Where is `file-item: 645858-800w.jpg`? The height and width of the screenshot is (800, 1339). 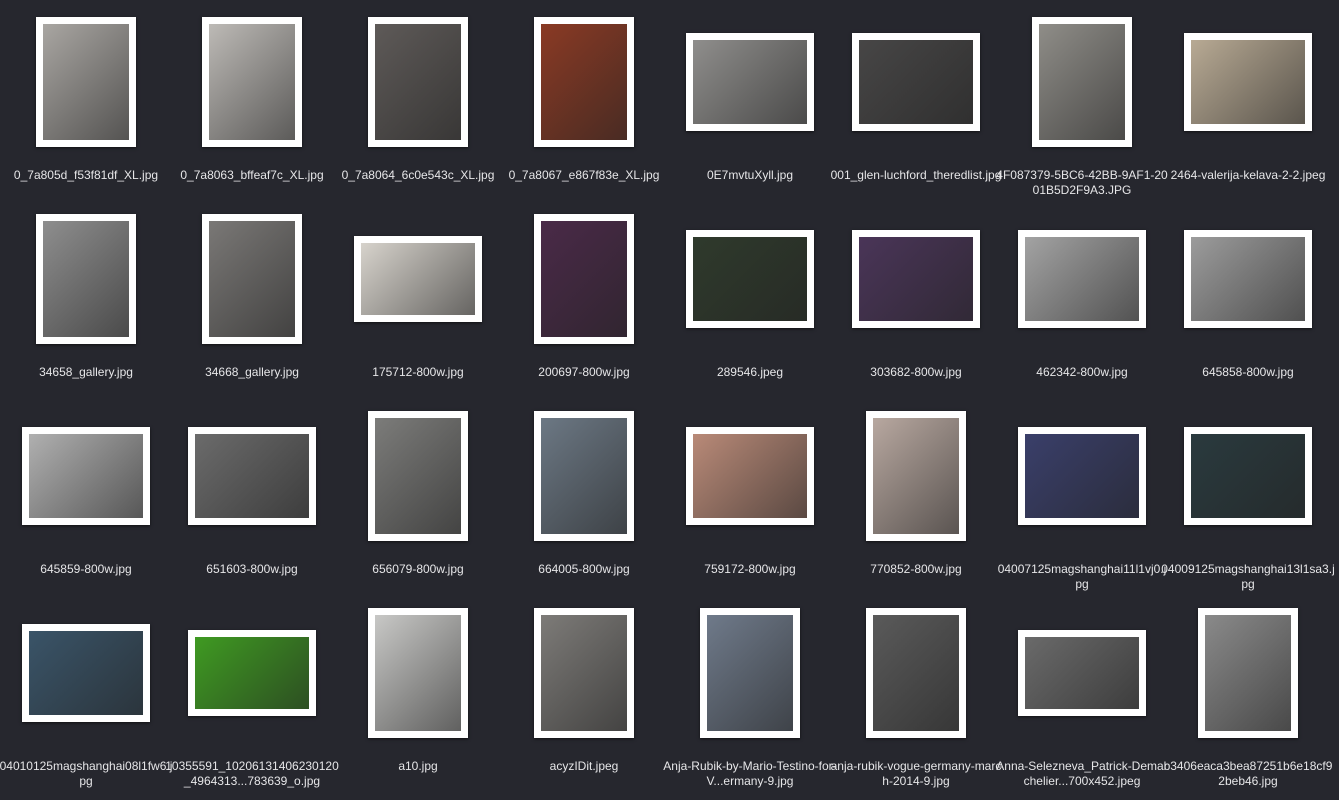 file-item: 645858-800w.jpg is located at coordinates (1248, 304).